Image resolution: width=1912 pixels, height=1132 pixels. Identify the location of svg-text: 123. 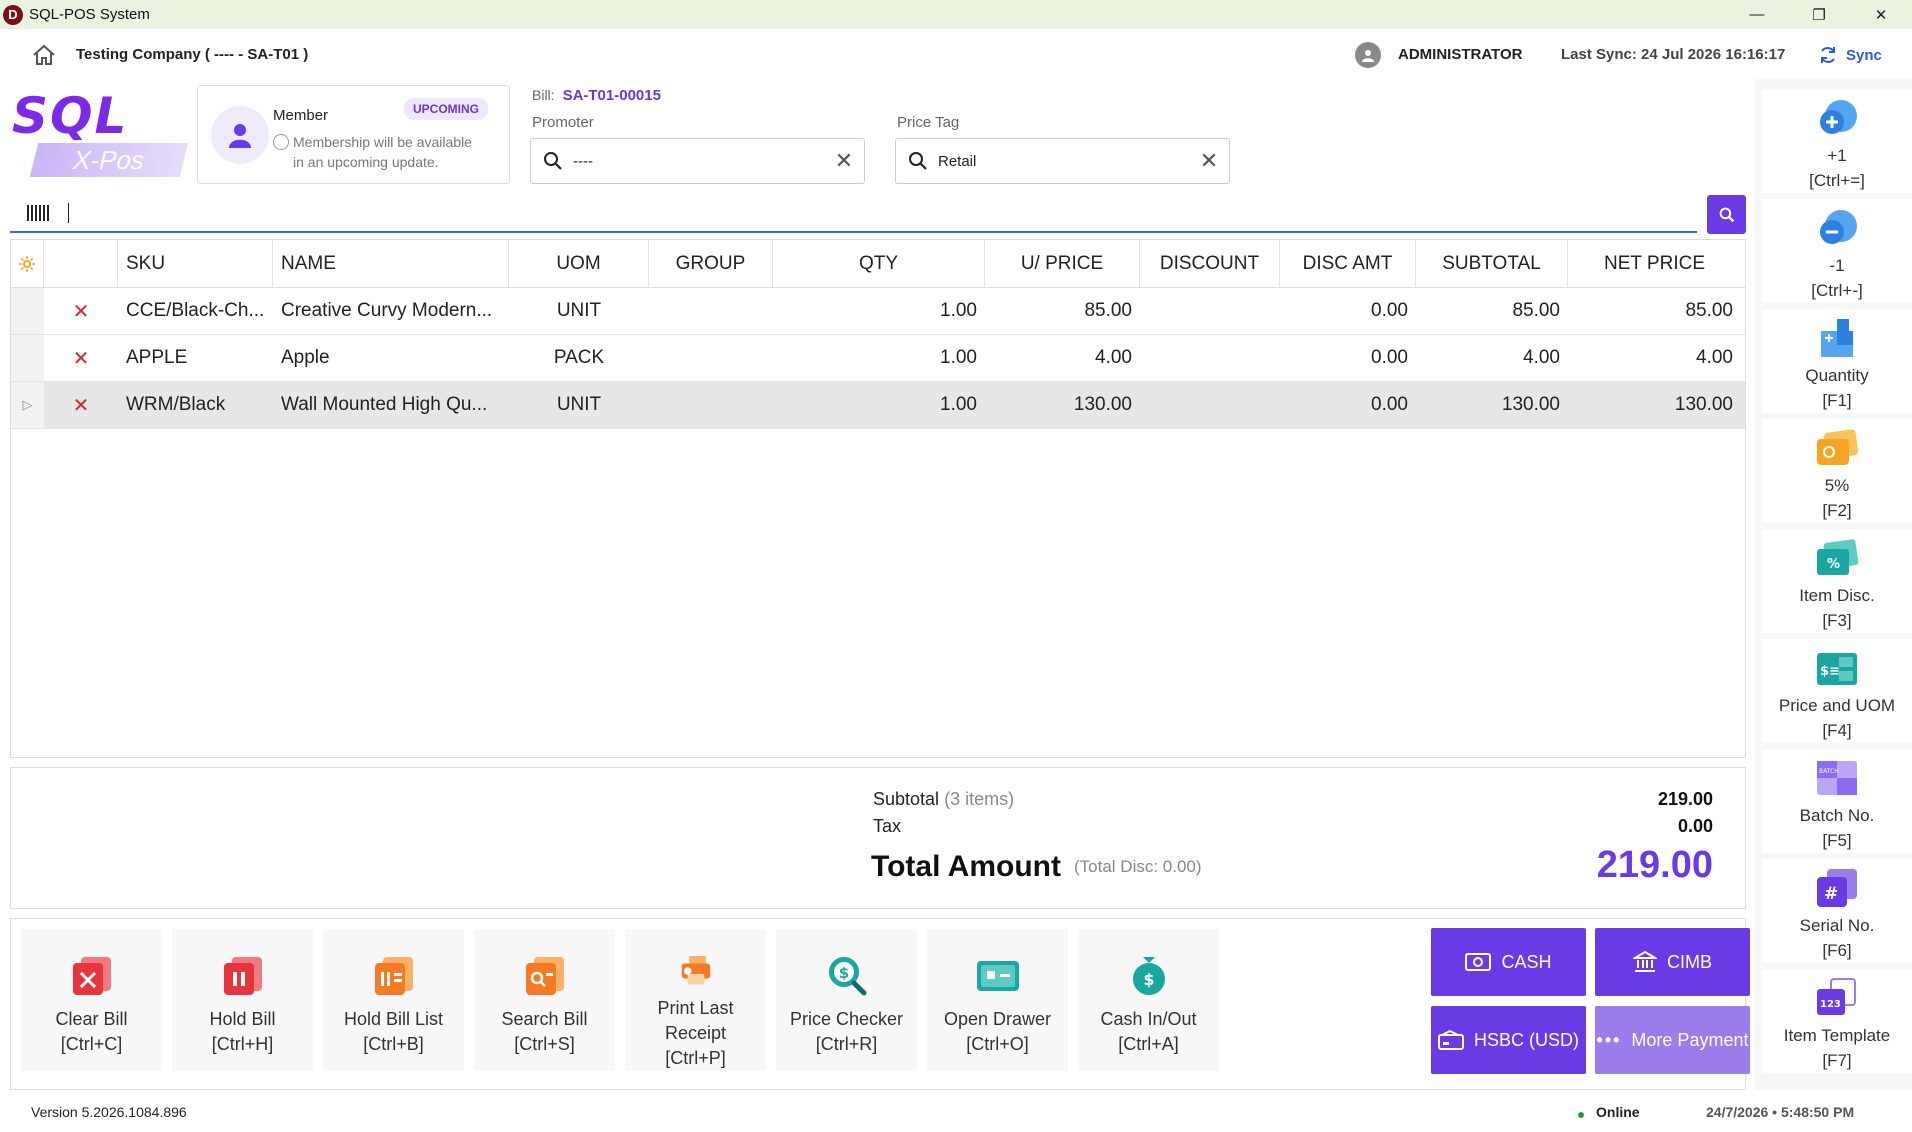
(1830, 1004).